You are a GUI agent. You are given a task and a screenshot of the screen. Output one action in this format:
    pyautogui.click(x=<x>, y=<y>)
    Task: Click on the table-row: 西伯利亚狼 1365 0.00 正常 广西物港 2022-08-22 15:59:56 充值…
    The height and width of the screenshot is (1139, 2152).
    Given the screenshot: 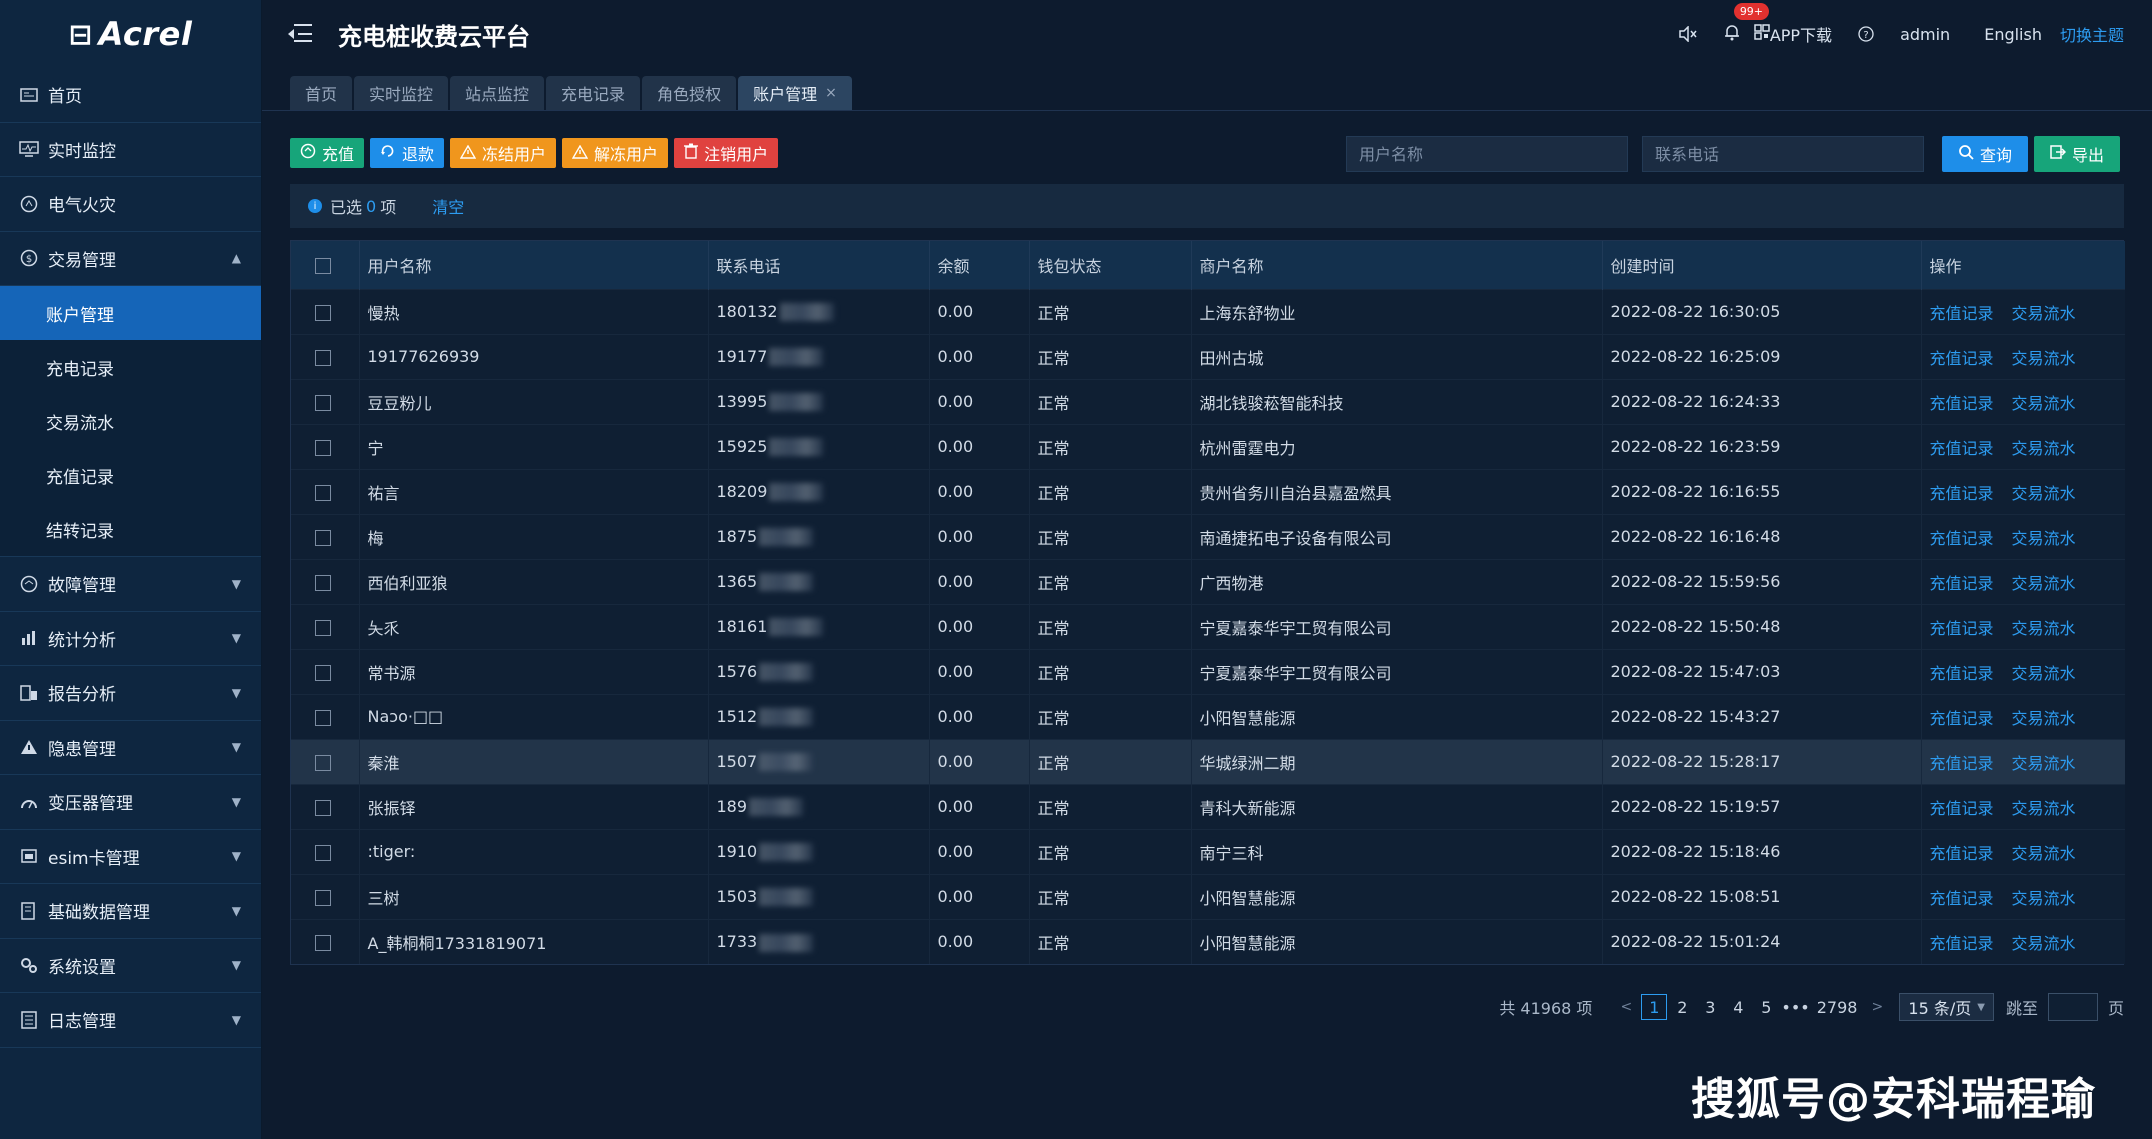 What is the action you would take?
    pyautogui.click(x=1208, y=581)
    